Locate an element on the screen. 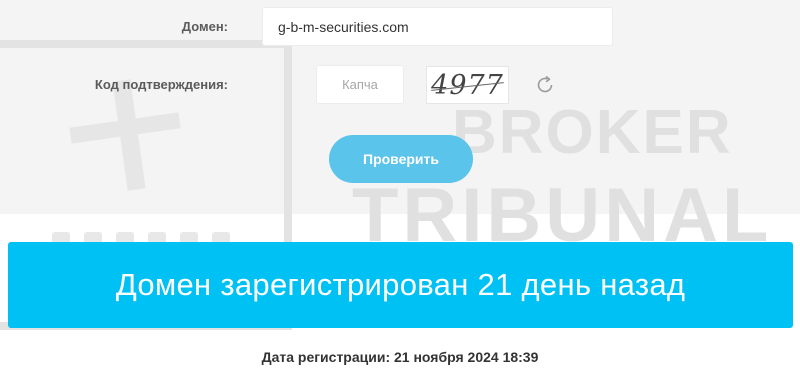  result-banner-text: Домен зарегистрирован 21 день назад is located at coordinates (400, 284).